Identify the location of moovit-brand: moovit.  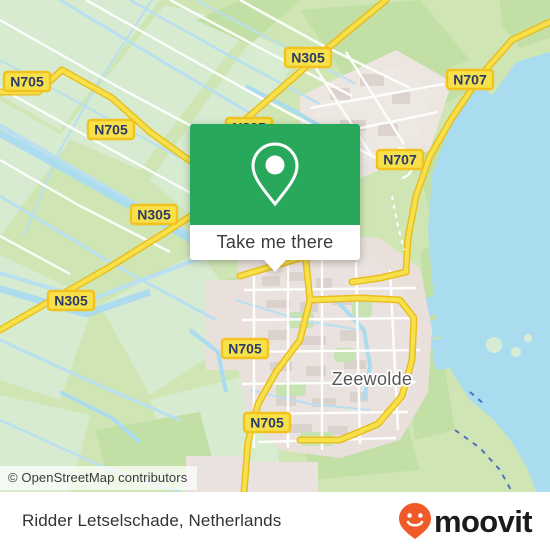
(465, 521).